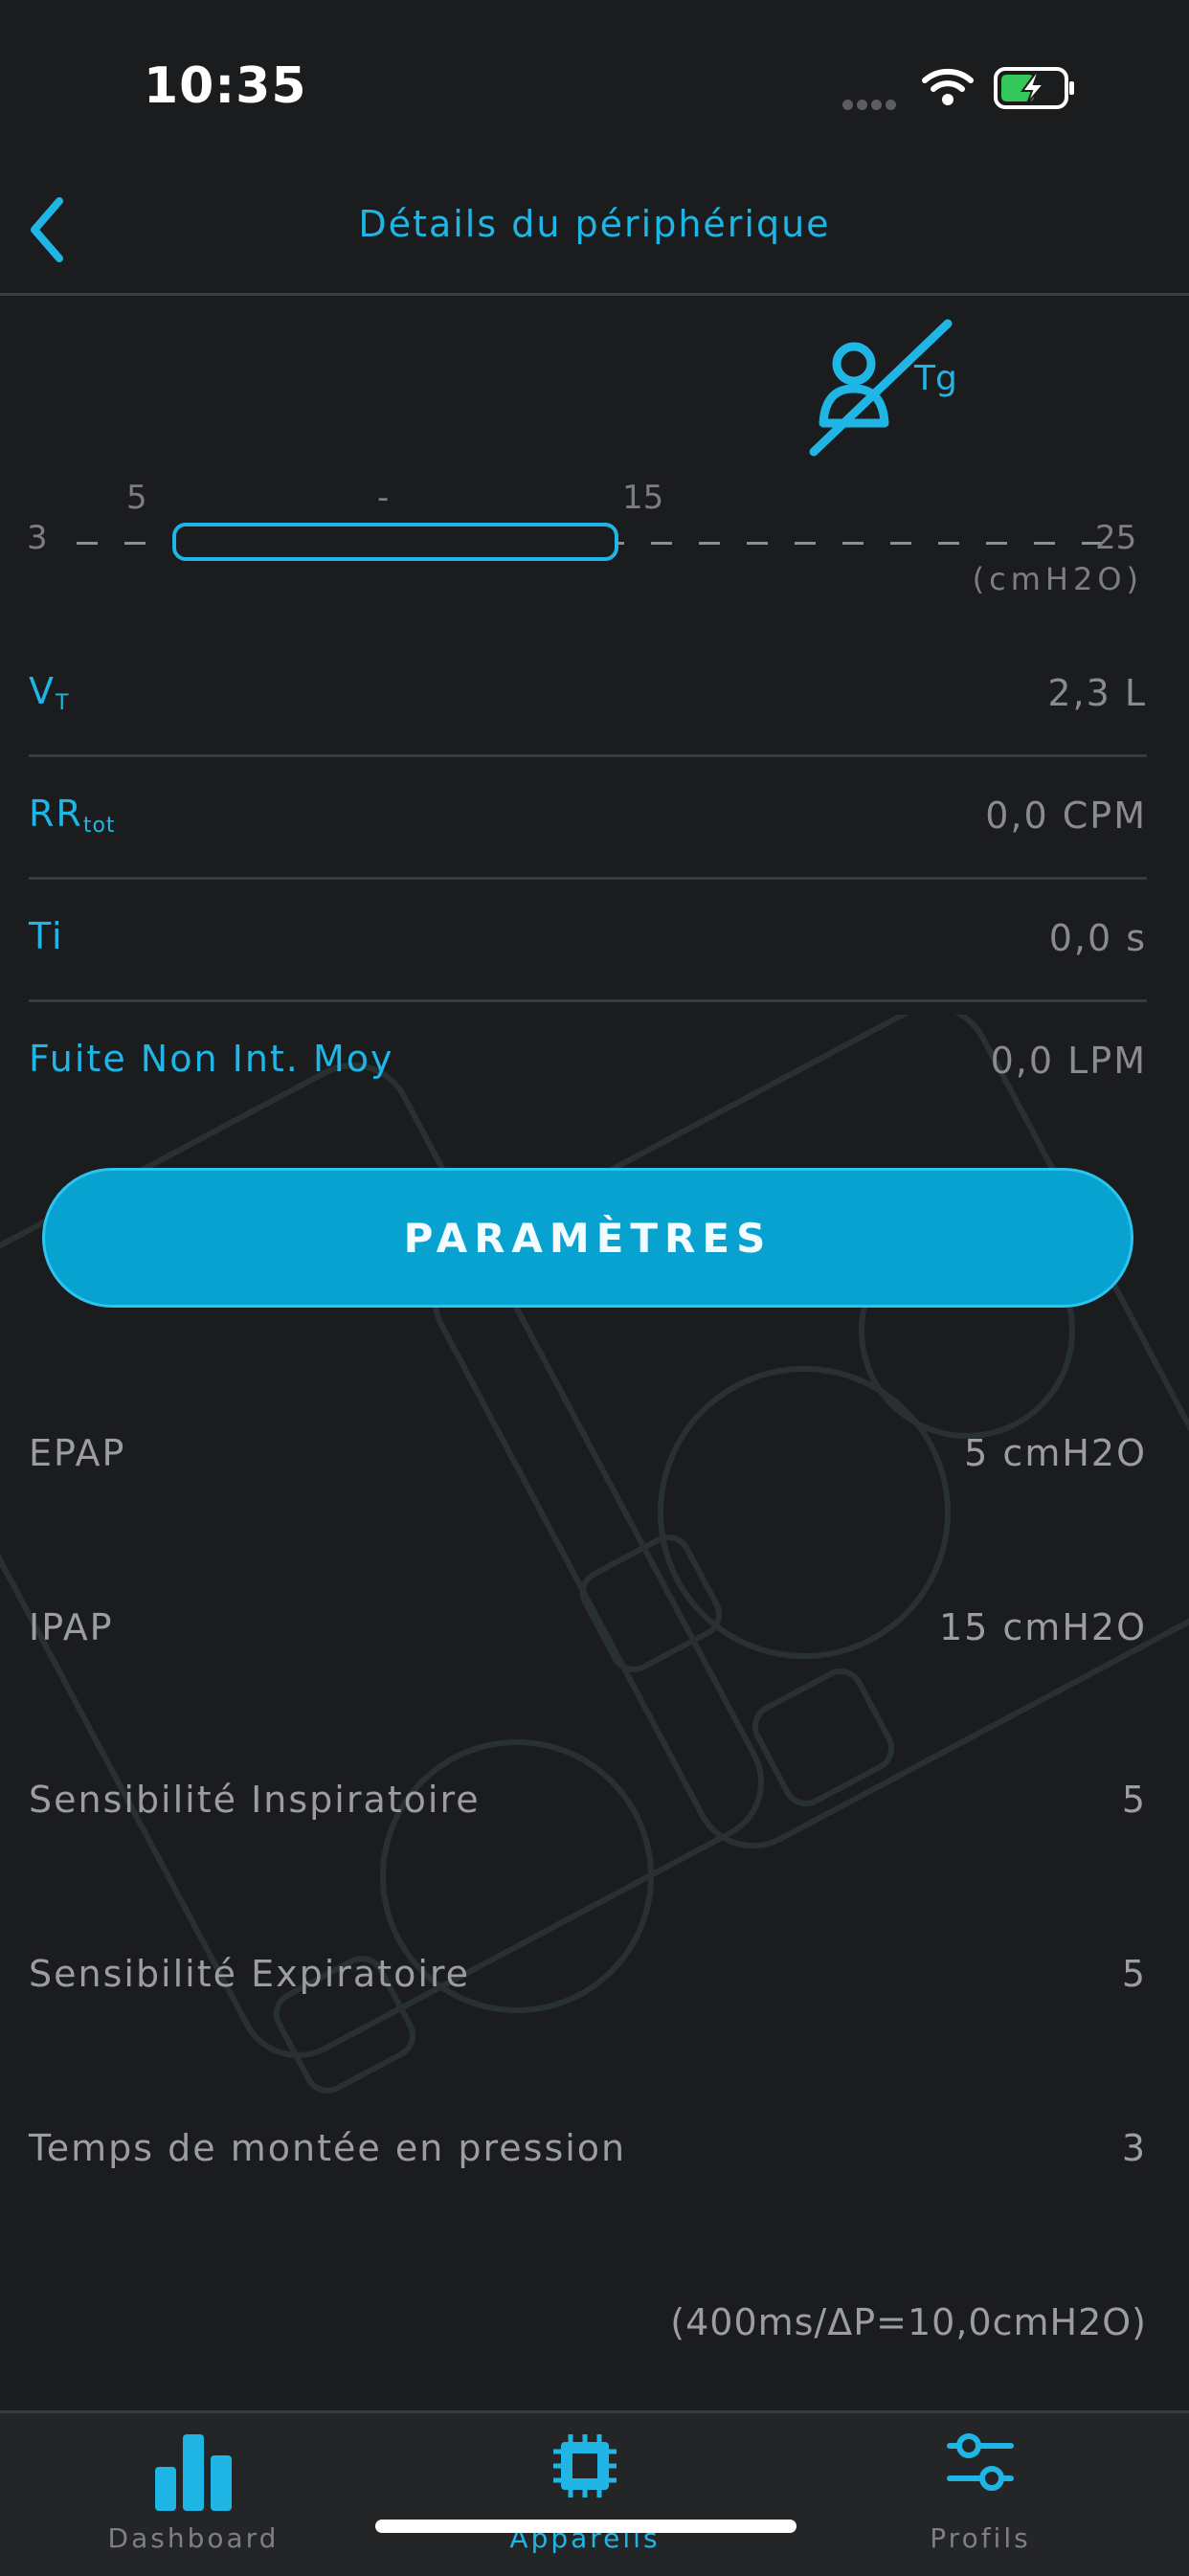 The width and height of the screenshot is (1189, 2576). I want to click on setting-label: Temps de montée en pression, so click(328, 2148).